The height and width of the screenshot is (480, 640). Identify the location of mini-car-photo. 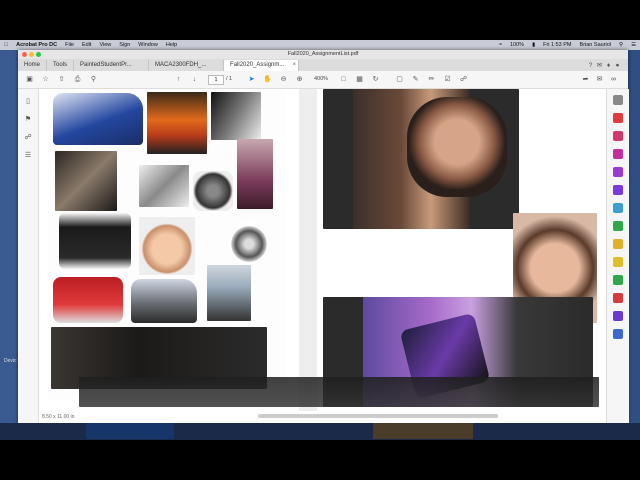
(164, 301).